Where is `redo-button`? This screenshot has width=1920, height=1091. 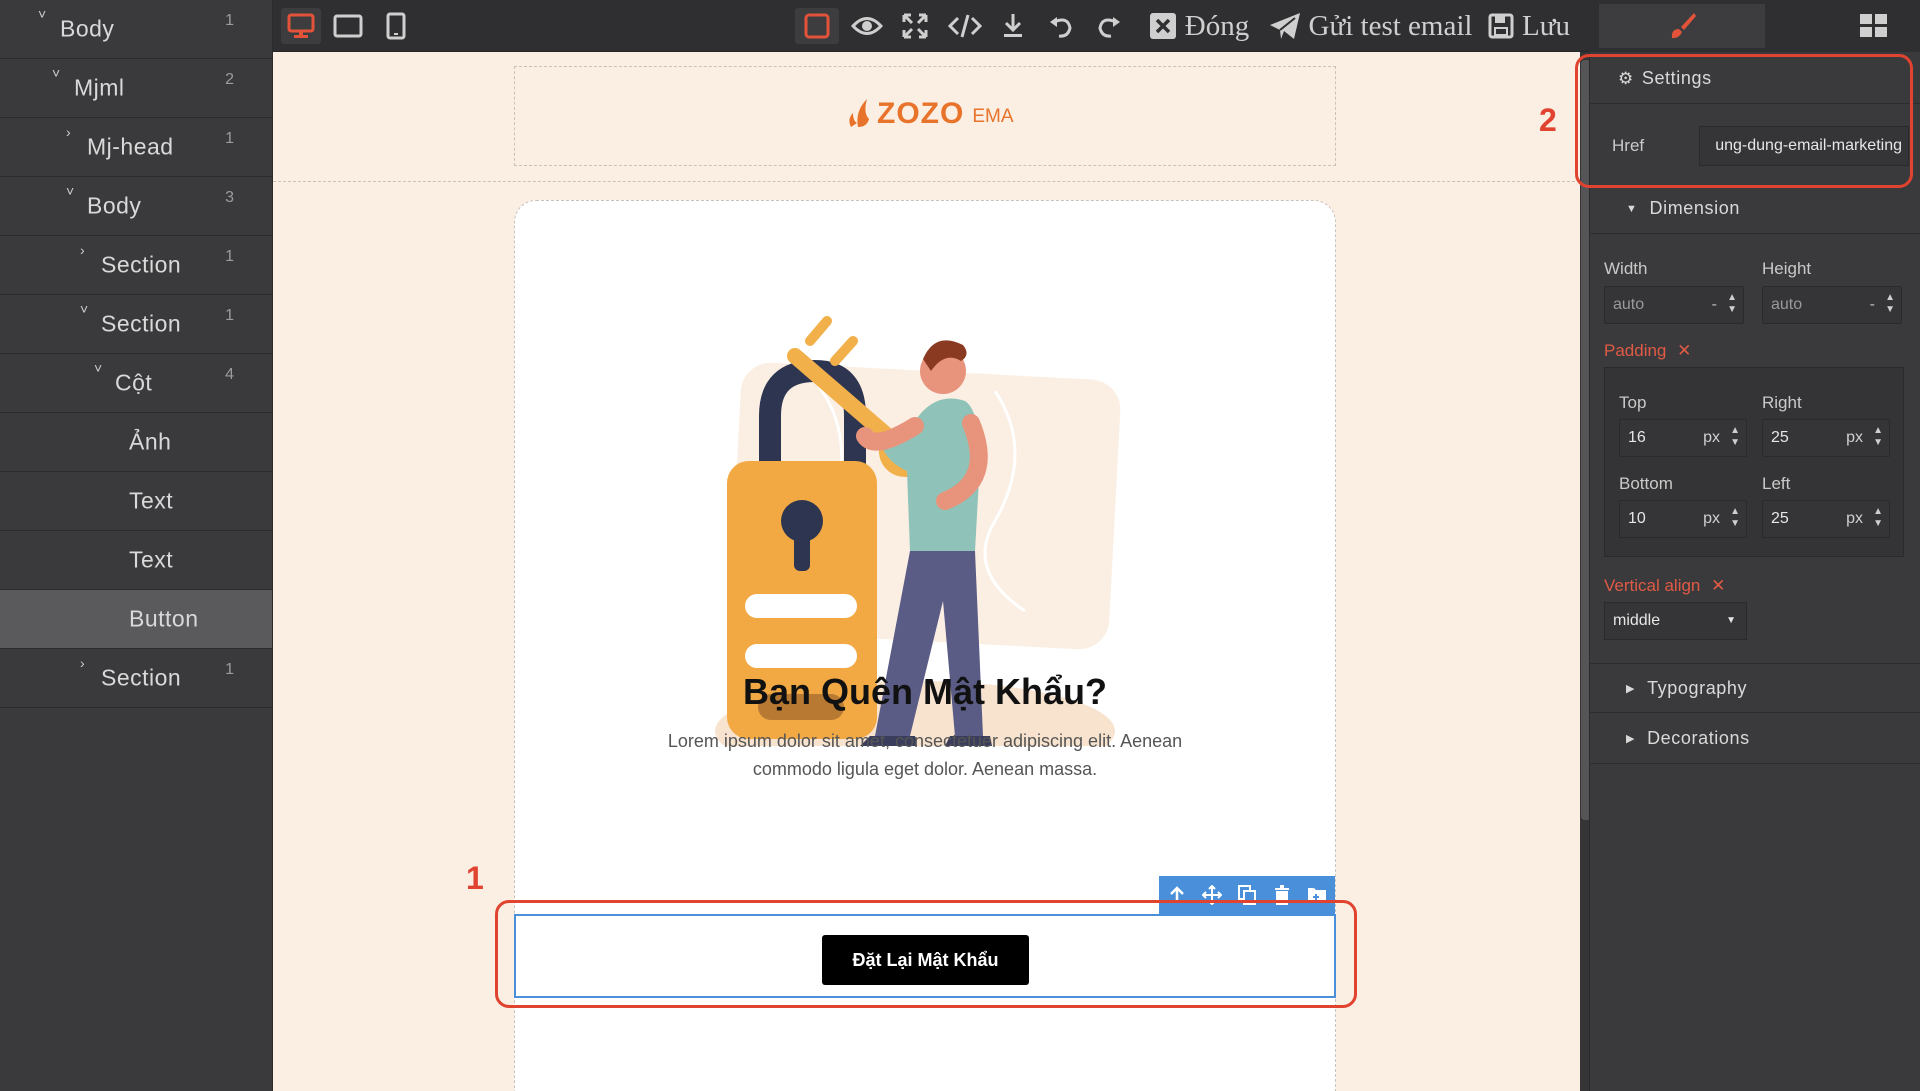 redo-button is located at coordinates (1109, 26).